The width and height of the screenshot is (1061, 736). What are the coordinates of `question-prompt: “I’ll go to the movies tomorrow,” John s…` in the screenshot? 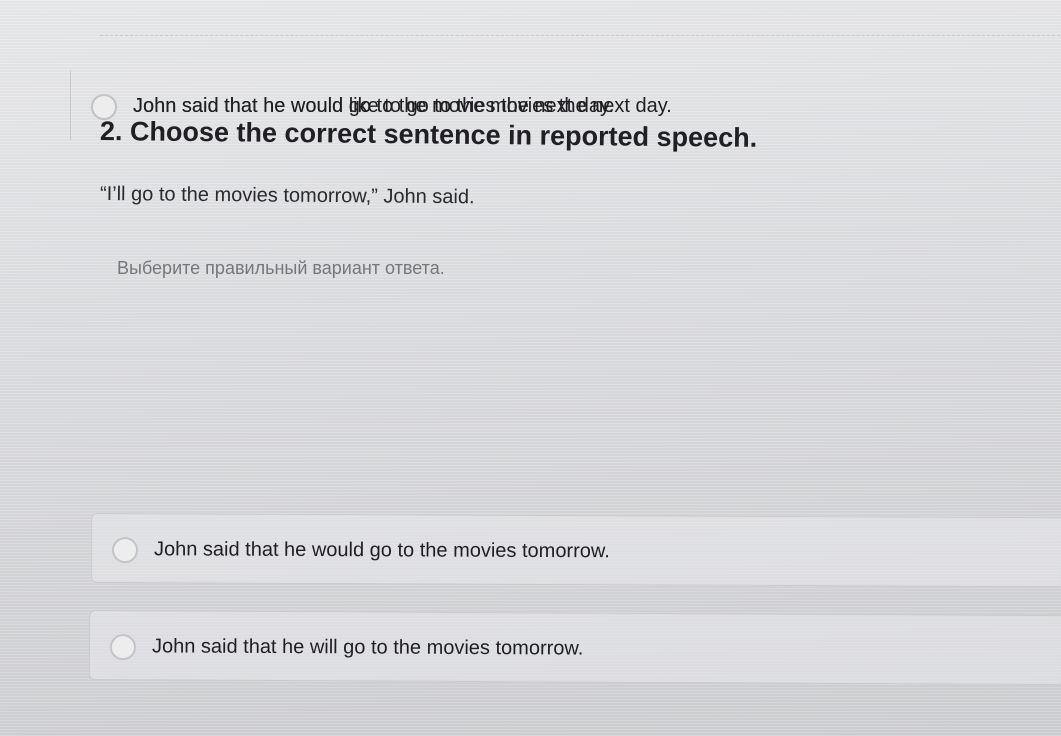 It's located at (287, 196).